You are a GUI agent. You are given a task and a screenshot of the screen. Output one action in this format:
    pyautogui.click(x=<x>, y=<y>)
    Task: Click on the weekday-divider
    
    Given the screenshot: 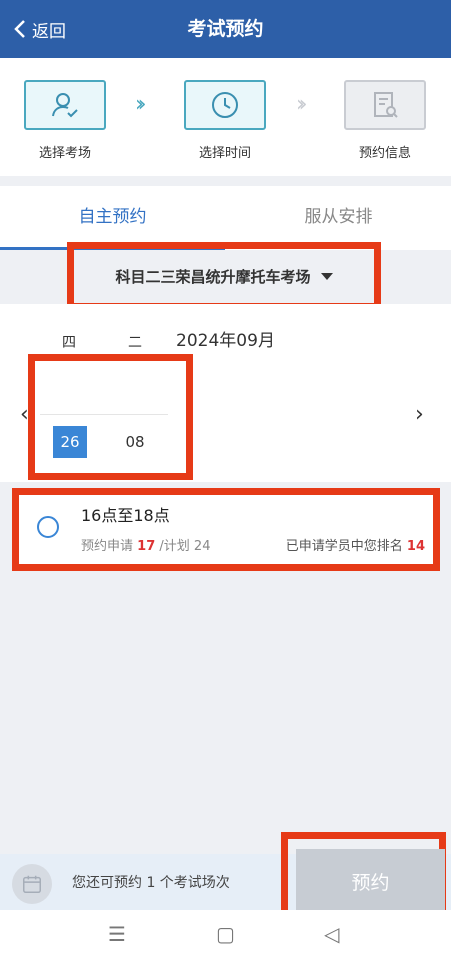 What is the action you would take?
    pyautogui.click(x=104, y=414)
    